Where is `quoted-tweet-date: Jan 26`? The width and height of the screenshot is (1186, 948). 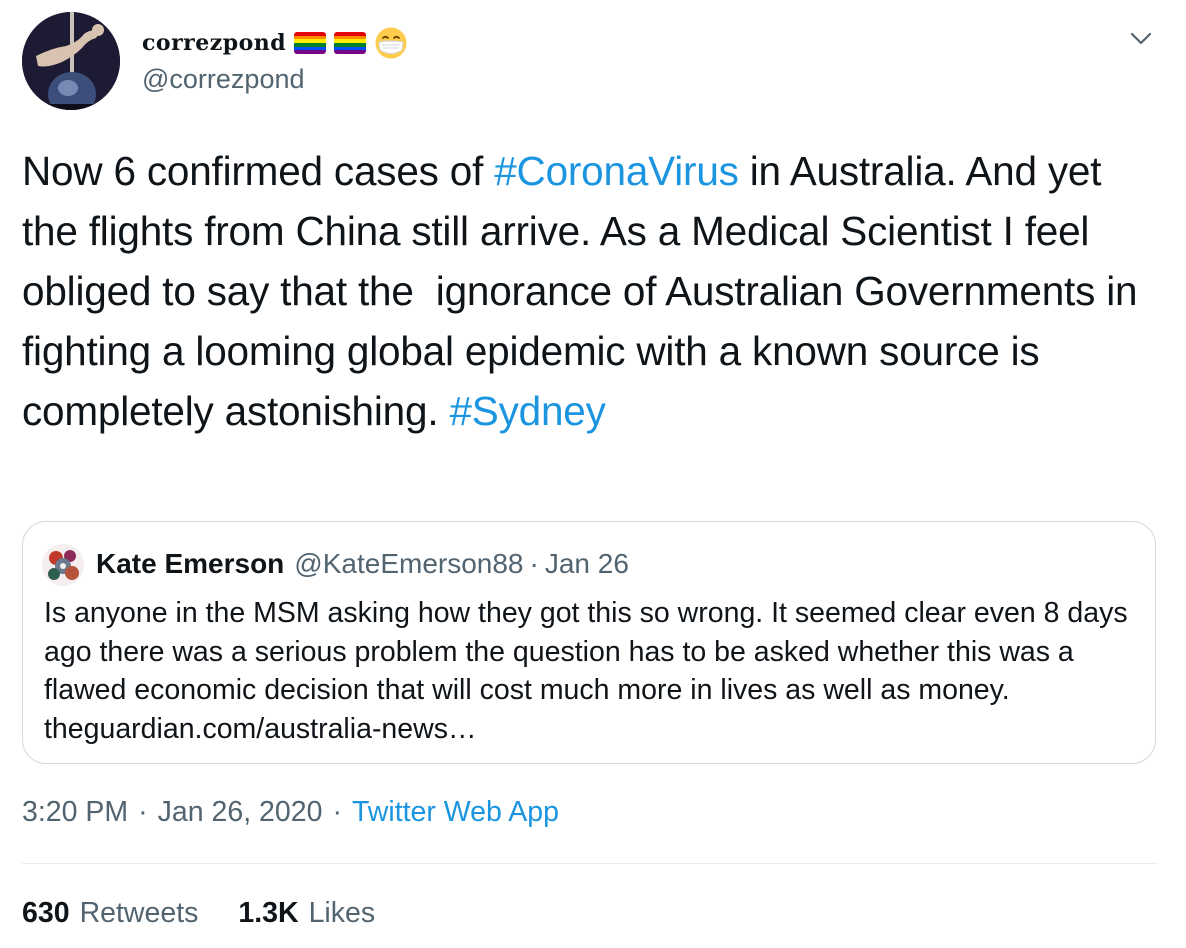 quoted-tweet-date: Jan 26 is located at coordinates (586, 563).